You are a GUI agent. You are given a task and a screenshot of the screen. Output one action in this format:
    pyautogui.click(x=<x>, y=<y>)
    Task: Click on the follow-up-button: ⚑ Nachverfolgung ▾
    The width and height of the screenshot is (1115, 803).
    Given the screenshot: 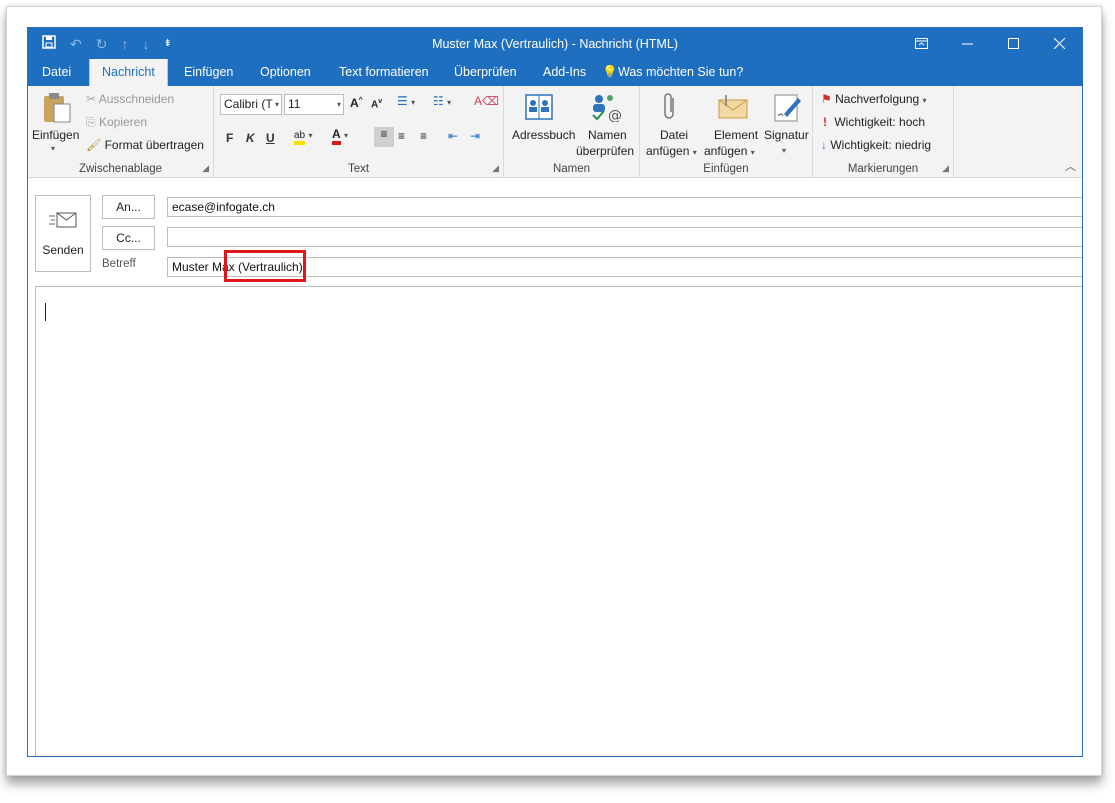 What is the action you would take?
    pyautogui.click(x=874, y=99)
    